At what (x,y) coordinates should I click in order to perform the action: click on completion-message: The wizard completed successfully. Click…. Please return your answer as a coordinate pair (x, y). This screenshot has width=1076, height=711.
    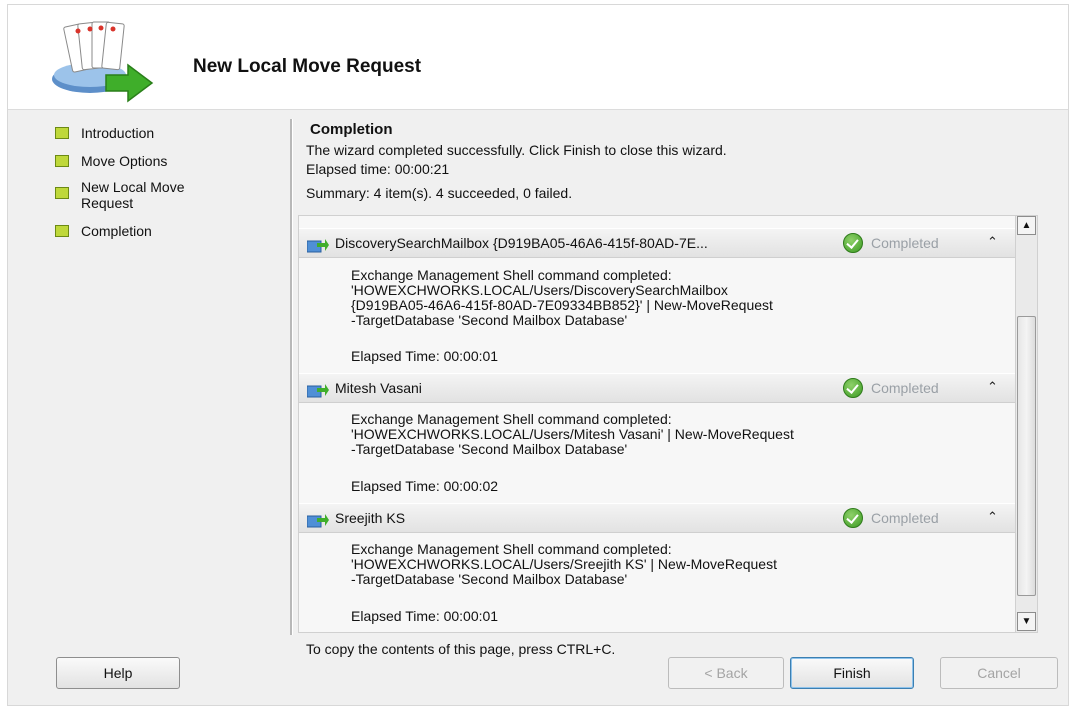
    Looking at the image, I should click on (516, 150).